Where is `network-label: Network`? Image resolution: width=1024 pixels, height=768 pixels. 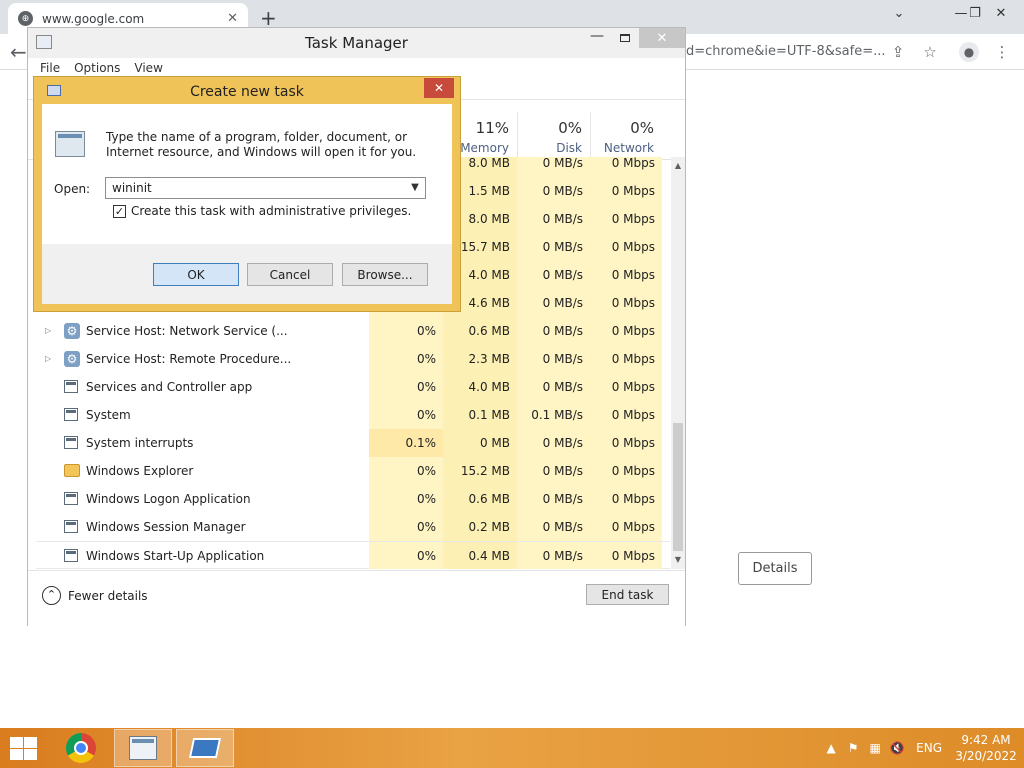 network-label: Network is located at coordinates (628, 148).